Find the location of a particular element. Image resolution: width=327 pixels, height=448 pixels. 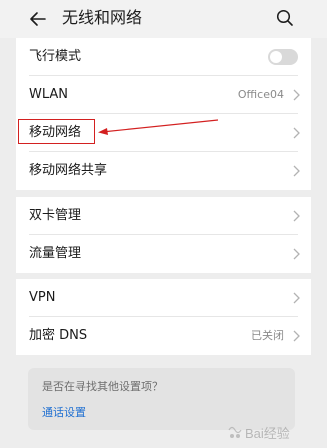

top-bar: 无线和网络 is located at coordinates (163, 19).